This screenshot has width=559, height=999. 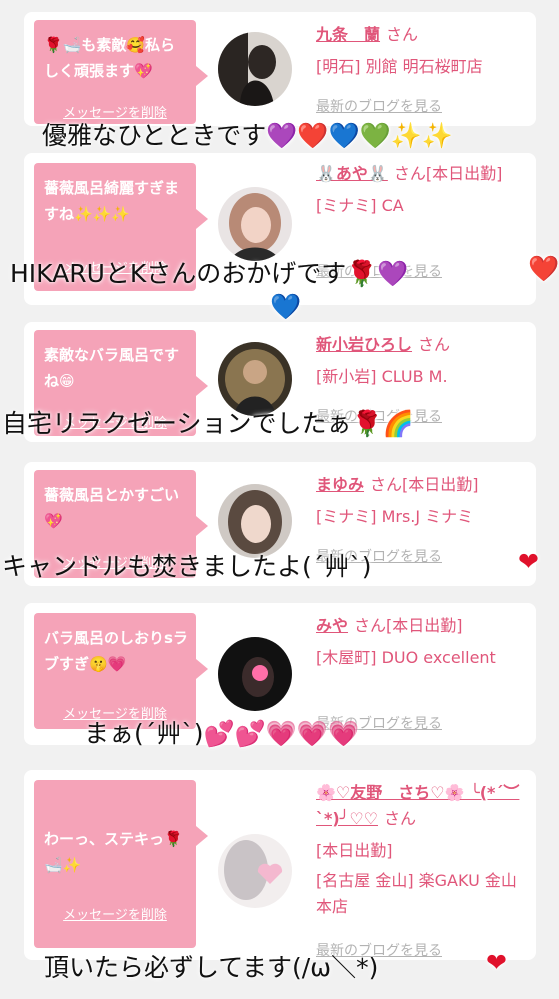 What do you see at coordinates (421, 51) in the screenshot?
I see `user-info: 九条 蘭さん [明石] 別館 明石桜町店` at bounding box center [421, 51].